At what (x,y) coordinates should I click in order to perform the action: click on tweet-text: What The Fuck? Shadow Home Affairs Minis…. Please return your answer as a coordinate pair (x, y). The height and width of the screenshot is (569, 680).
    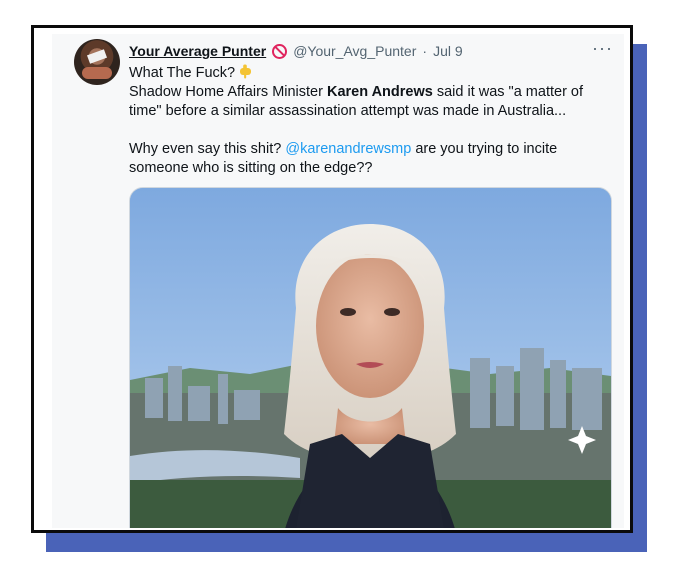
    Looking at the image, I should click on (374, 121).